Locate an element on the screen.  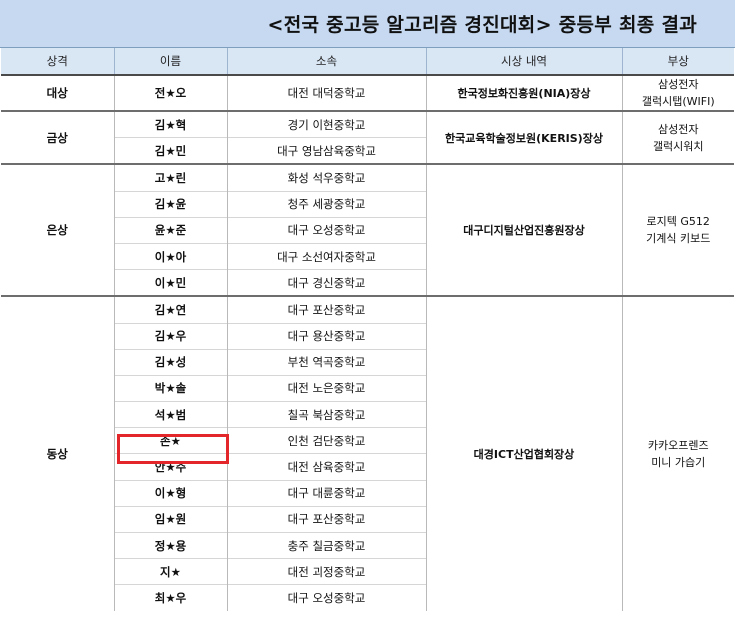
name-cell-highlighted: 손★ is located at coordinates (170, 440).